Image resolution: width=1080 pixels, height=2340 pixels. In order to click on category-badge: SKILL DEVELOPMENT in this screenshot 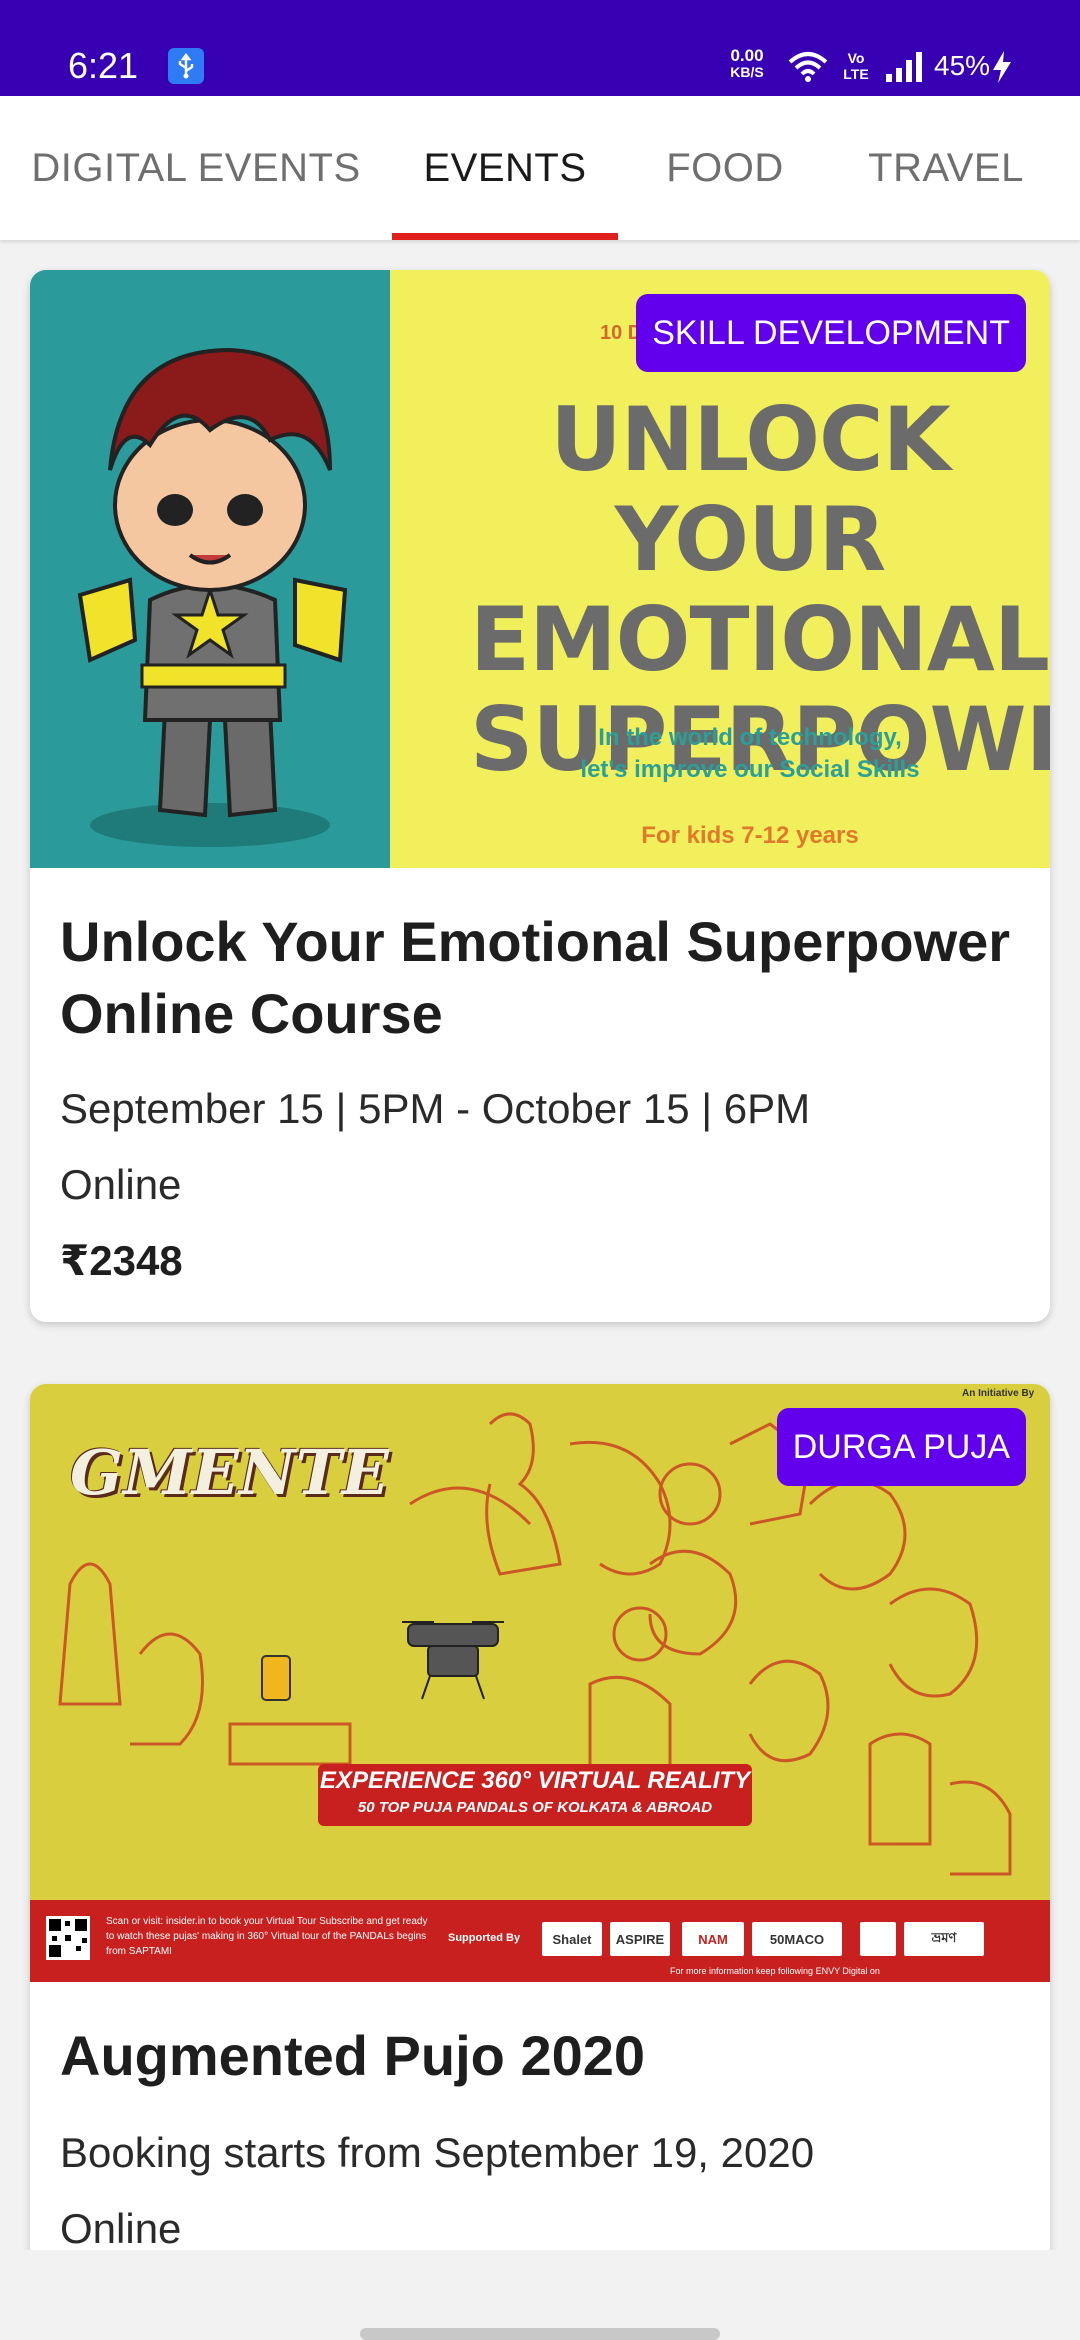, I will do `click(831, 333)`.